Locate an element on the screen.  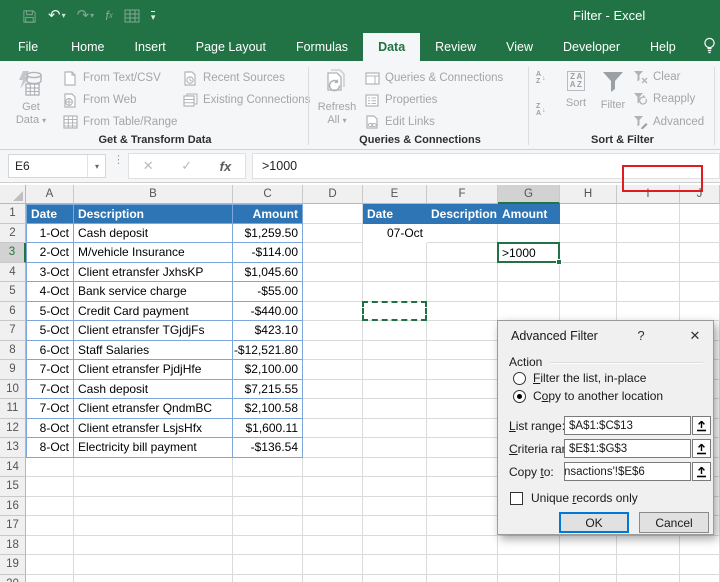
column-header-G: G is located at coordinates (529, 194).